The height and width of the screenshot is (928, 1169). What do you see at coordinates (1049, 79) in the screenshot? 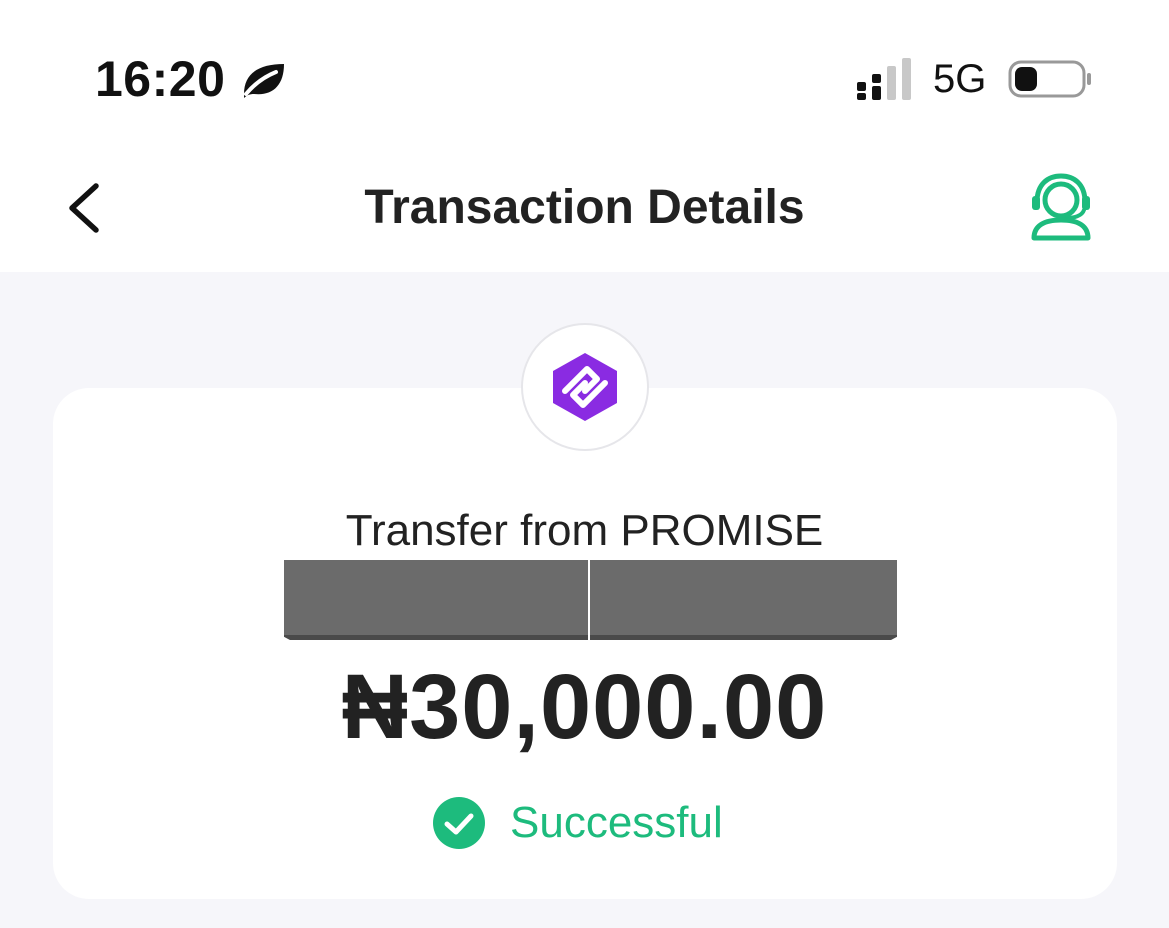
I see `battery-icon` at bounding box center [1049, 79].